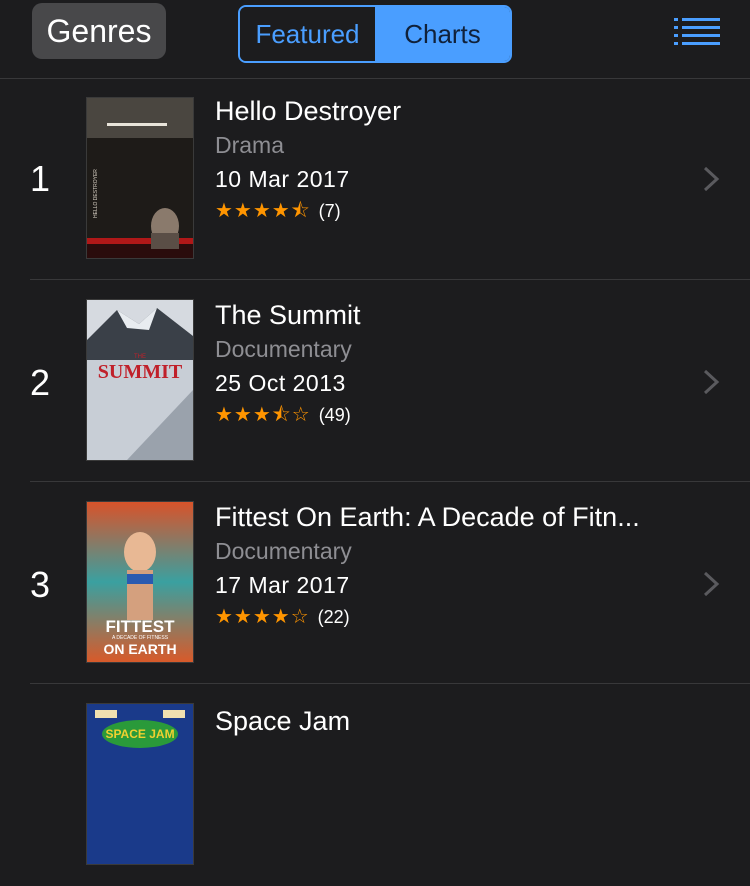 This screenshot has height=886, width=750. Describe the element at coordinates (139, 734) in the screenshot. I see `poster-title: SPACE JAM` at that location.